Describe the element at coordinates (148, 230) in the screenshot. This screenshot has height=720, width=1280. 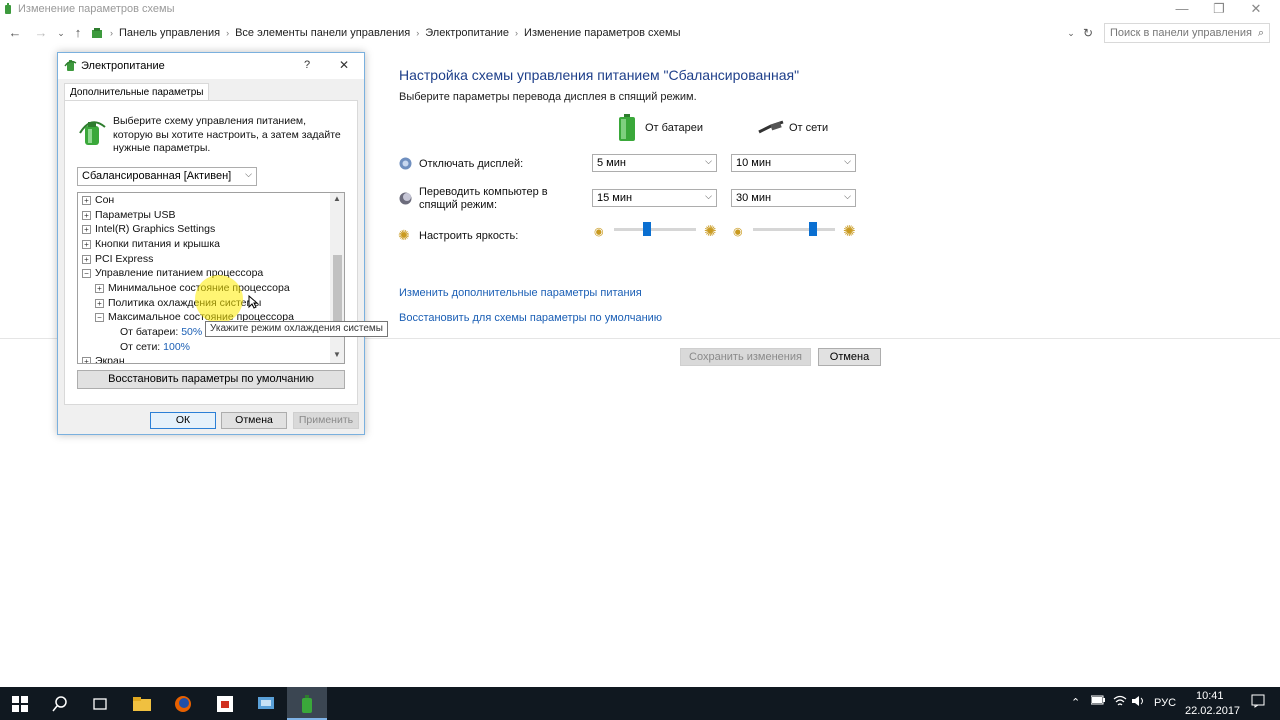
I see `tree-item-intel-graphics: + Intel(R) Graphics Settings` at that location.